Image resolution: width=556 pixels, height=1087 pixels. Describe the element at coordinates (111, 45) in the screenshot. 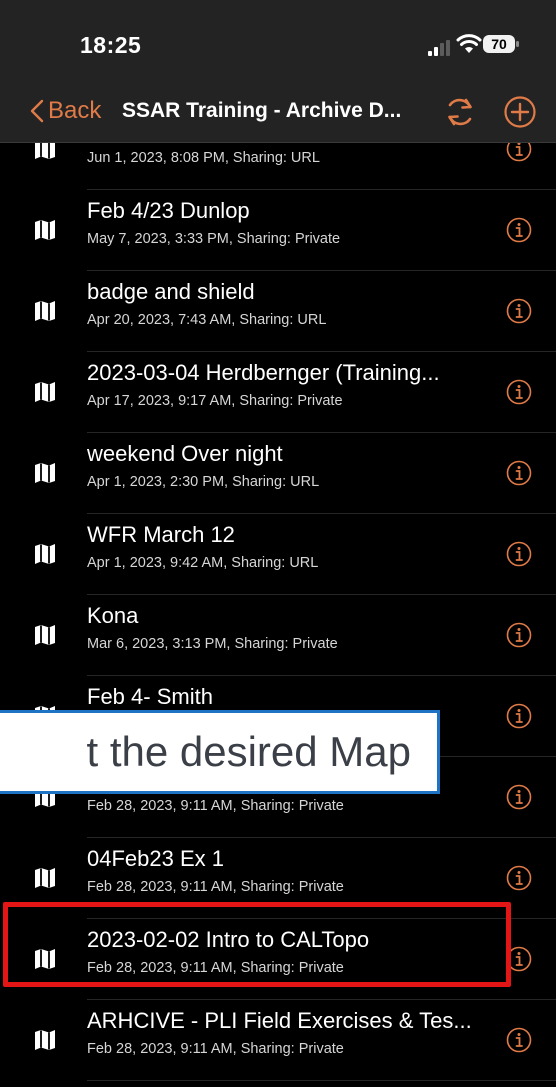

I see `status-time: 18:25` at that location.